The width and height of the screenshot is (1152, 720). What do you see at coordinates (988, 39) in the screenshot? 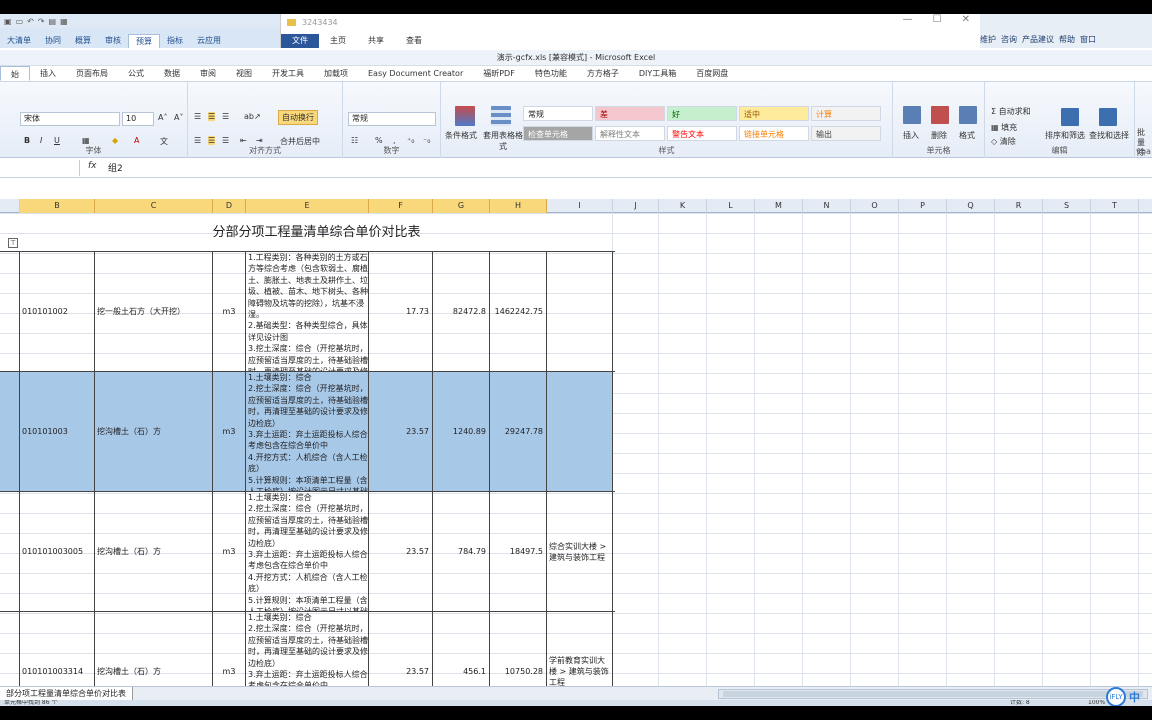
I see `help-toolbar-item: 维护` at bounding box center [988, 39].